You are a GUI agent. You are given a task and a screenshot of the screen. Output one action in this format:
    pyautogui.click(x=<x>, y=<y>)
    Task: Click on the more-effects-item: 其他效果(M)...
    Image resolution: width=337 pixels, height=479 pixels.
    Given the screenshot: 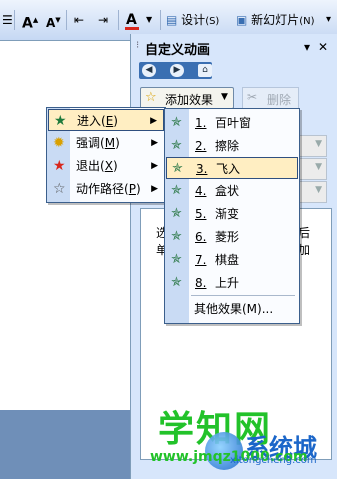 What is the action you would take?
    pyautogui.click(x=232, y=309)
    